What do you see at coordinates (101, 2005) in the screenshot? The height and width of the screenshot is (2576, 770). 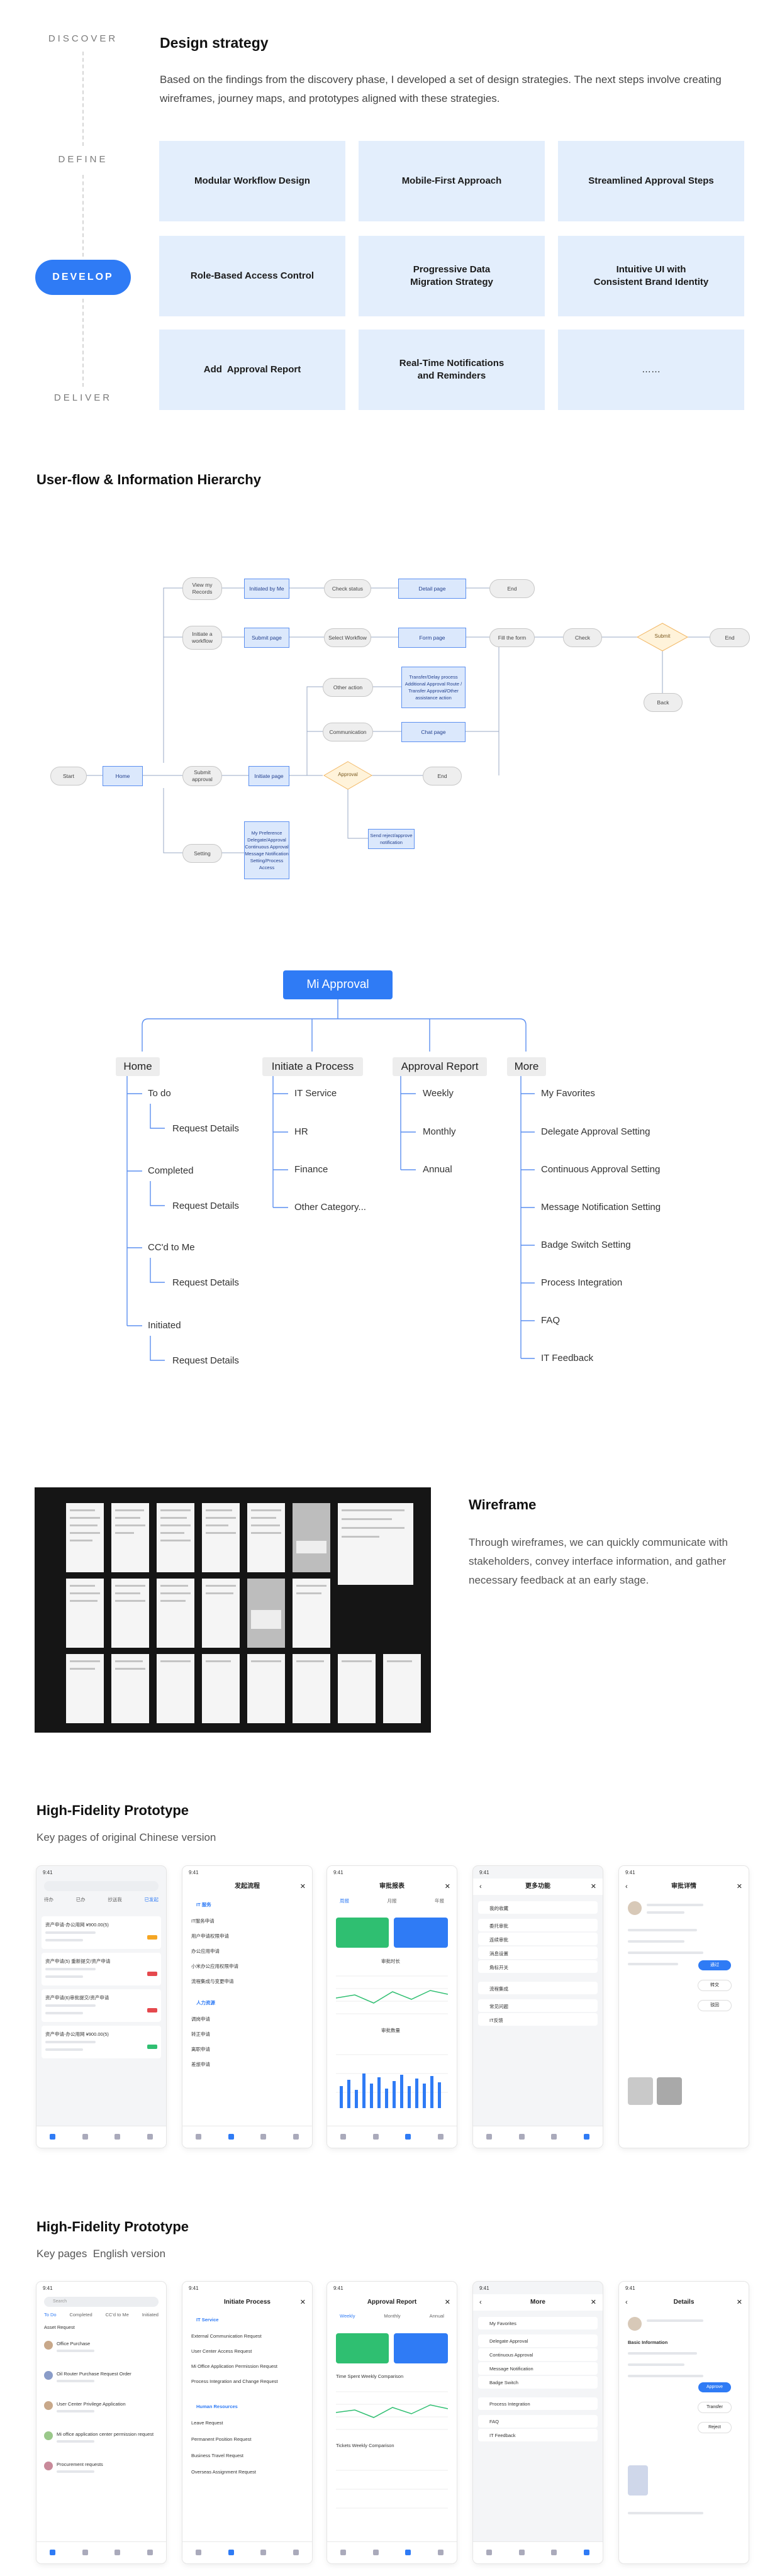 I see `list-item: 资产申请(6)审批提交/资产申请` at bounding box center [101, 2005].